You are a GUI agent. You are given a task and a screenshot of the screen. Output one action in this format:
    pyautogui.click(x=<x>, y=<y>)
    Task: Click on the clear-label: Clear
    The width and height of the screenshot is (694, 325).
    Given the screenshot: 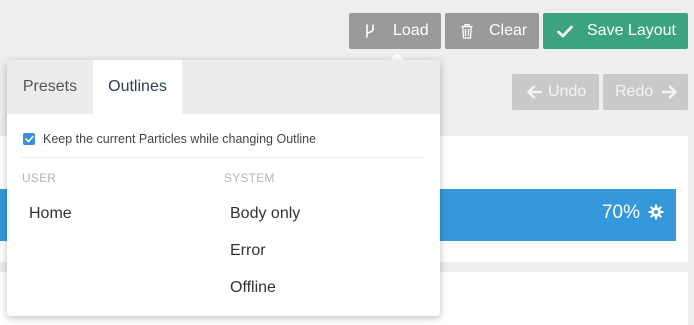 What is the action you would take?
    pyautogui.click(x=508, y=30)
    